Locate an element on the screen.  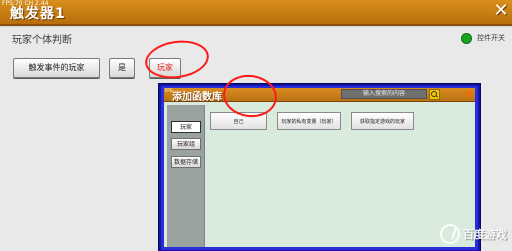
baidu-paw-icon is located at coordinates (450, 234).